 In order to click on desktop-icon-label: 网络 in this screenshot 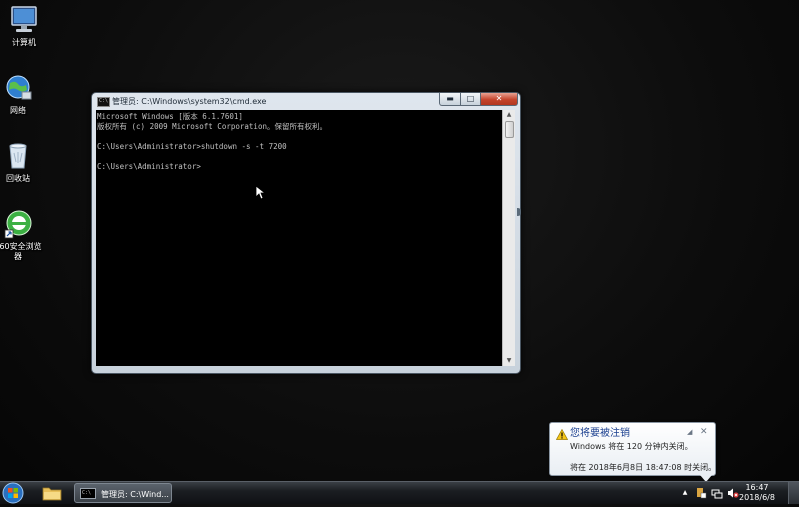, I will do `click(18, 110)`.